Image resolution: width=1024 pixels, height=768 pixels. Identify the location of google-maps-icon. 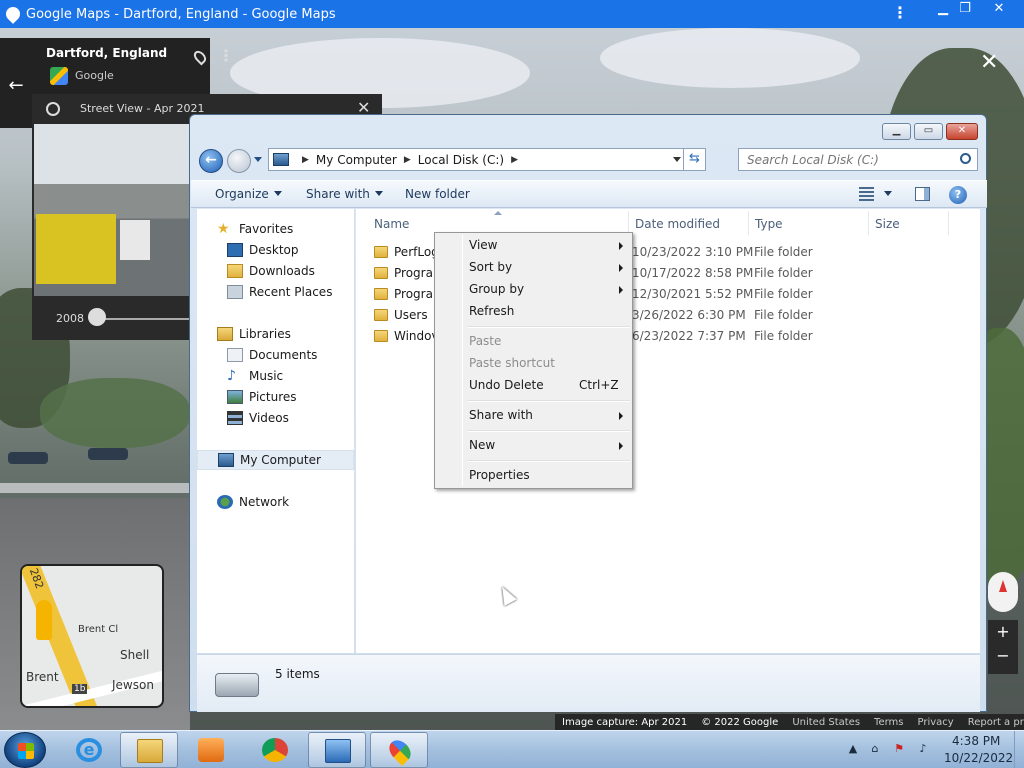
(400, 751).